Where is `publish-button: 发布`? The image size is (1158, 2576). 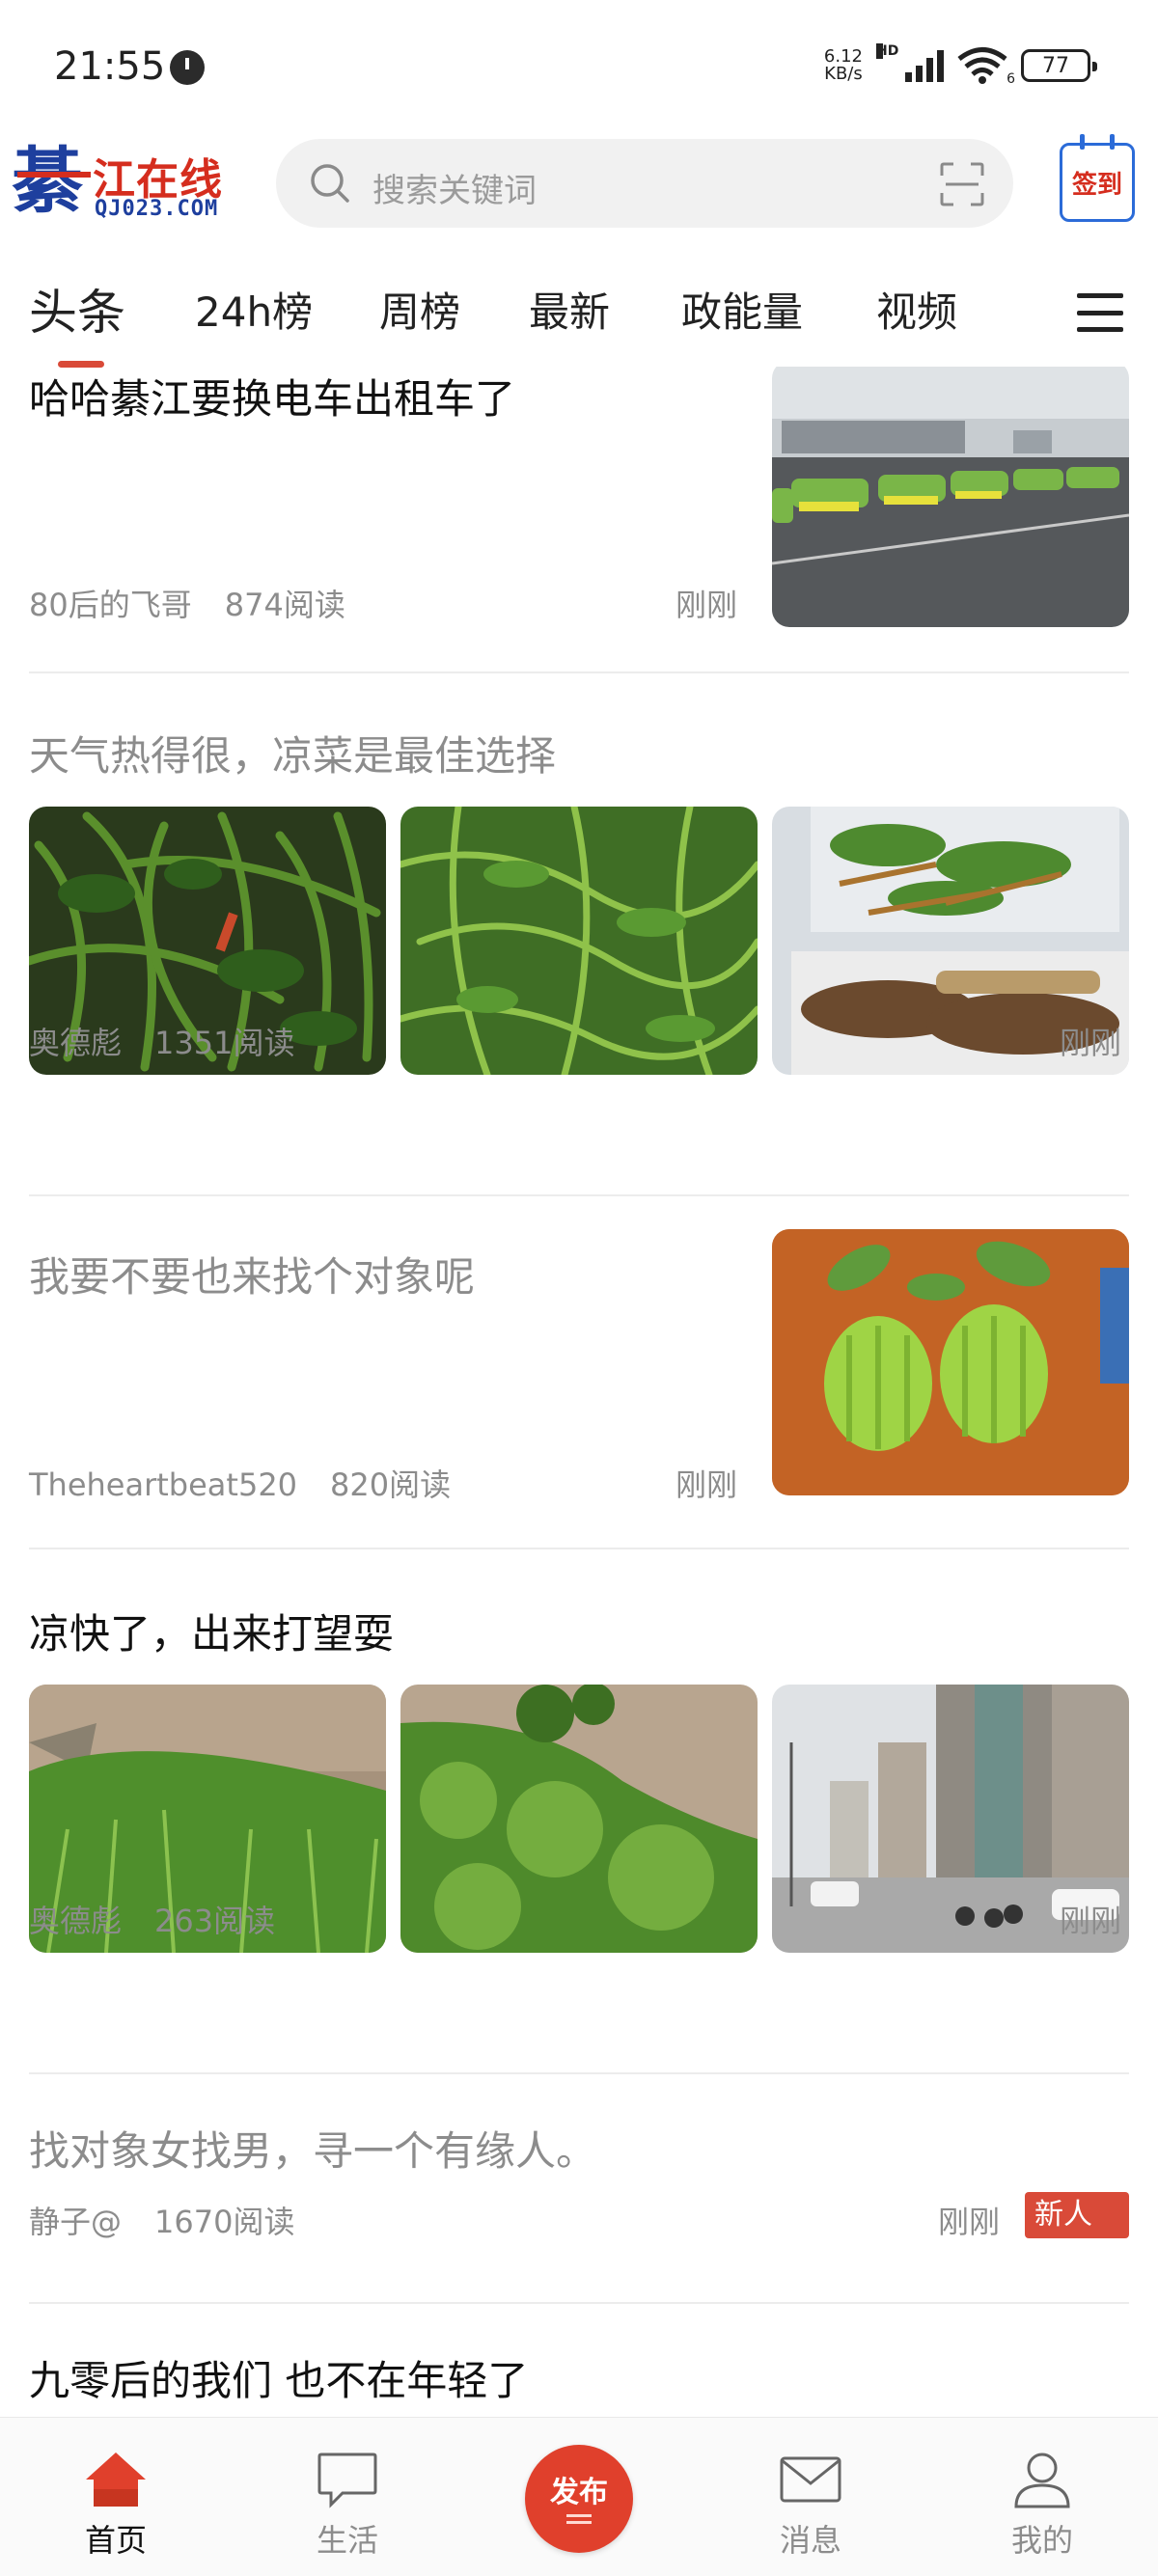
publish-button: 发布 is located at coordinates (579, 2499).